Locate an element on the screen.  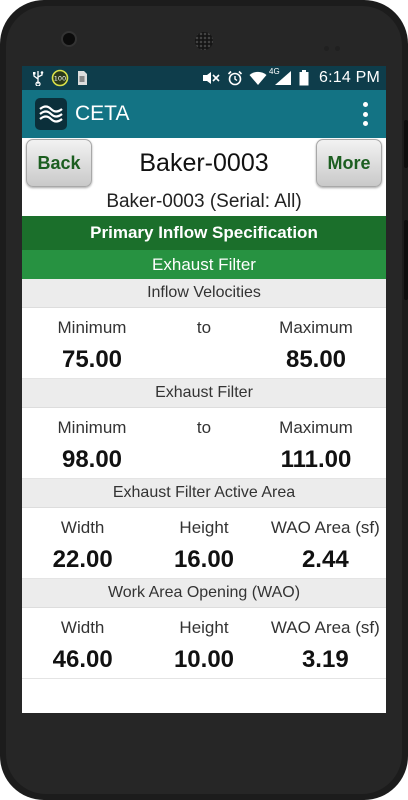
section-header-exhaust-filter: Exhaust Filter is located at coordinates (204, 393).